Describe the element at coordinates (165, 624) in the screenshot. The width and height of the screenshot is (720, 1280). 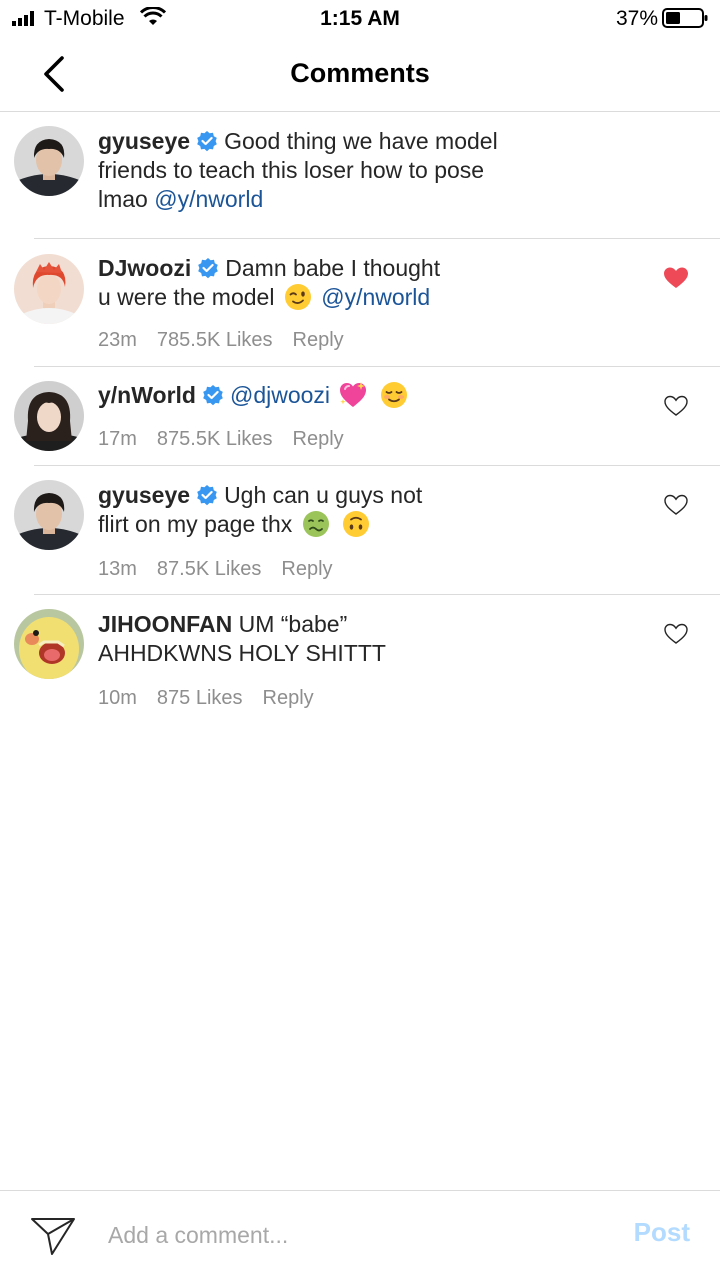
I see `comment-username: JIHOONFAN` at that location.